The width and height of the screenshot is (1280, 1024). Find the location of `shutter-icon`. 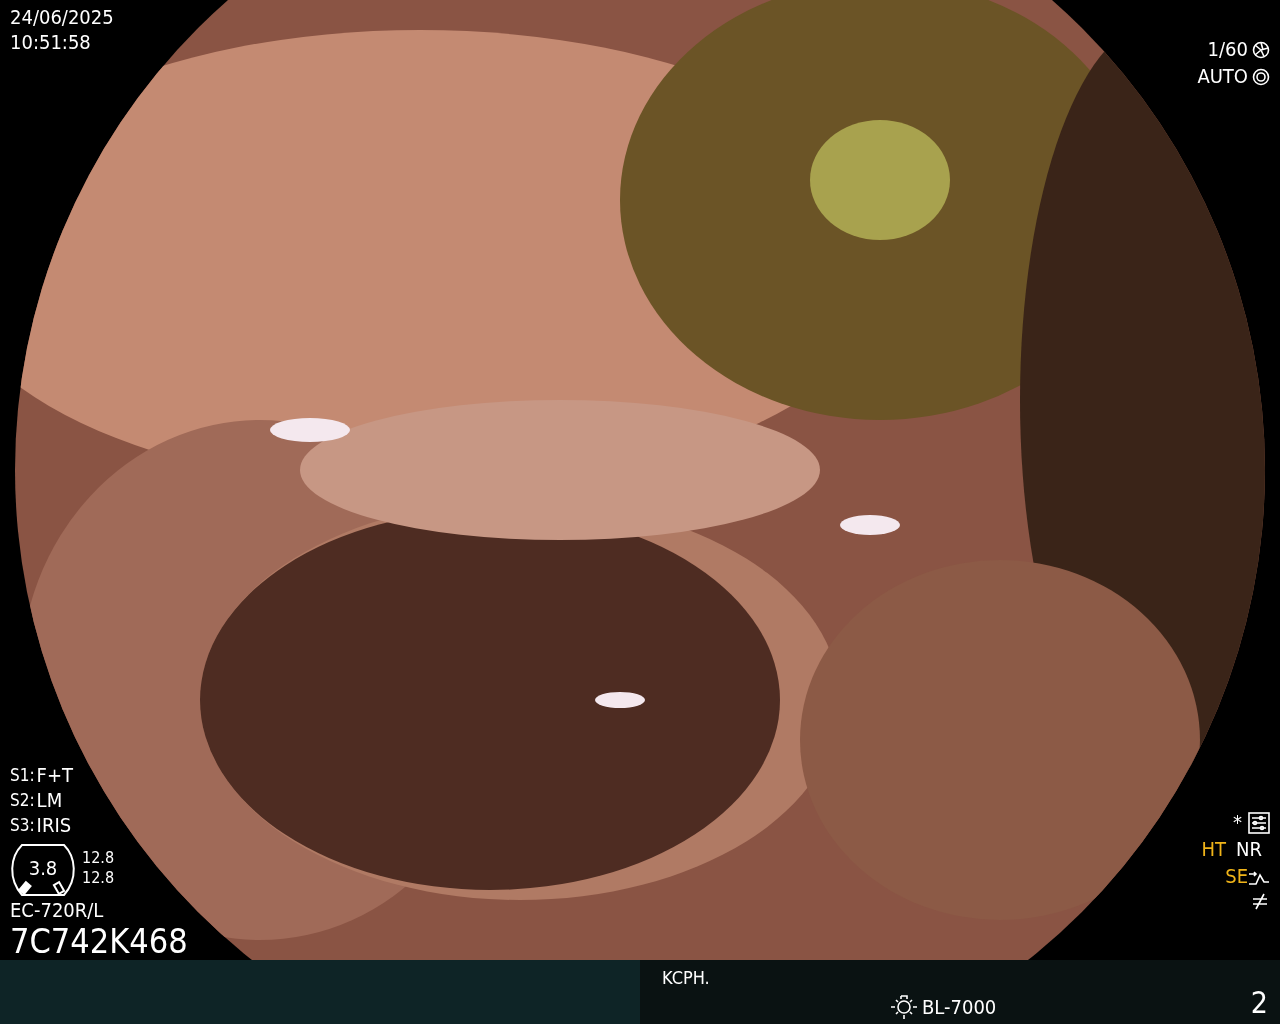

shutter-icon is located at coordinates (1261, 49).